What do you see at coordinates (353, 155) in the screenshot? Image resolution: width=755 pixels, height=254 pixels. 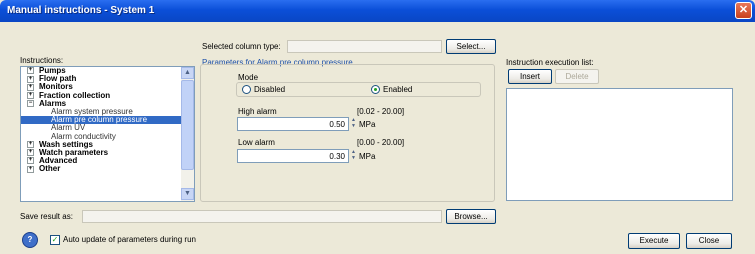 I see `low-alarm-spinner-icon: ▲ ▼` at bounding box center [353, 155].